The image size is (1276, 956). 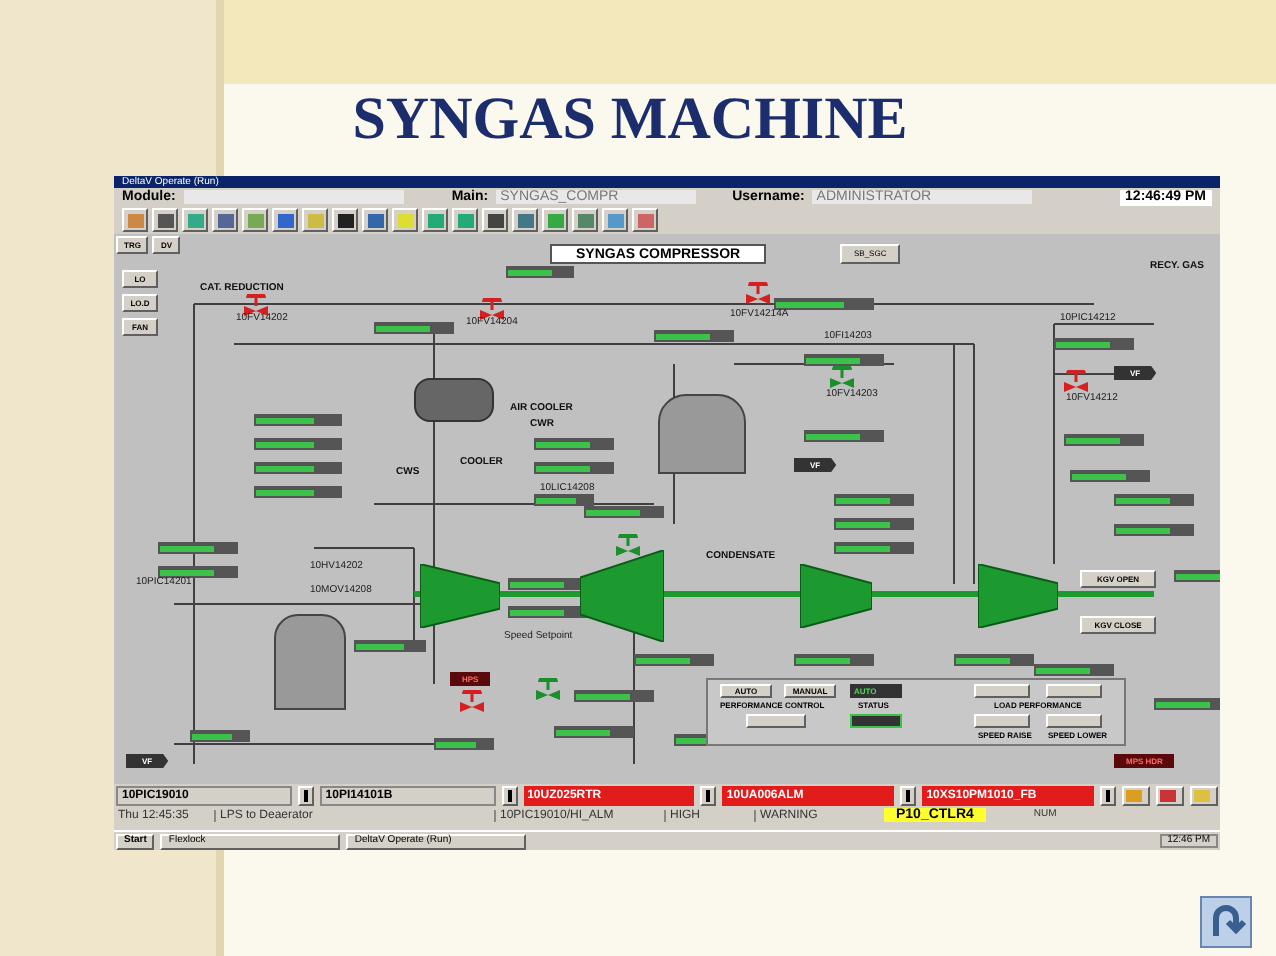 What do you see at coordinates (630, 120) in the screenshot?
I see `slide-title: SYNGAS MACHINE` at bounding box center [630, 120].